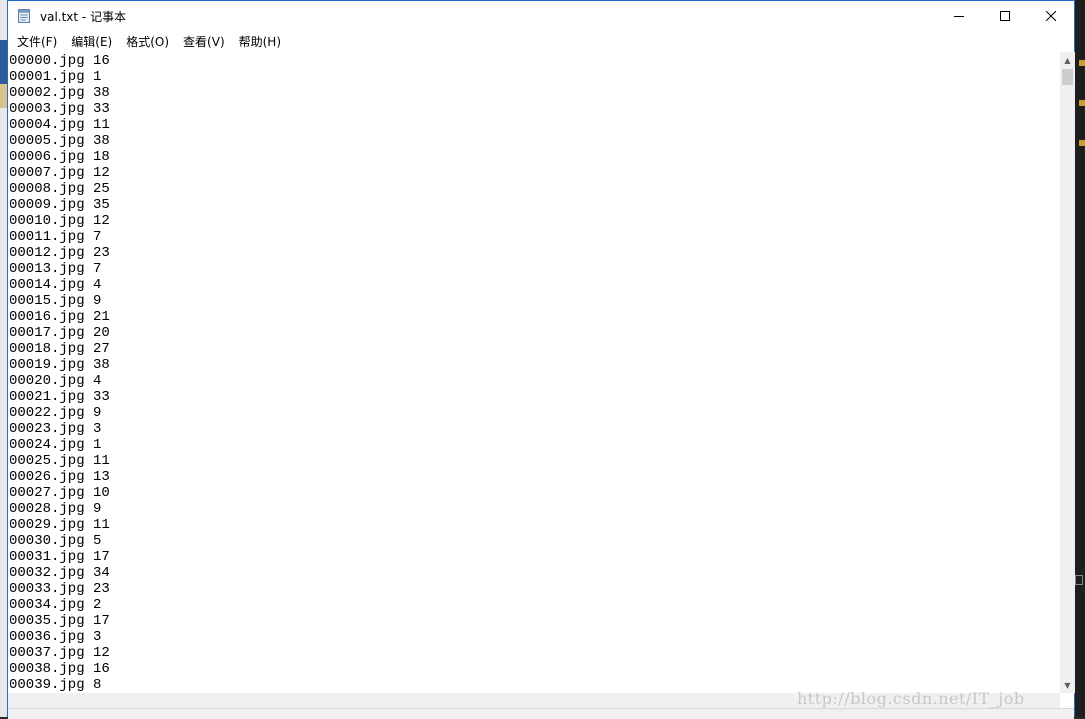 The height and width of the screenshot is (719, 1085). Describe the element at coordinates (59, 285) in the screenshot. I see `text-line: 00014.jpg 4` at that location.